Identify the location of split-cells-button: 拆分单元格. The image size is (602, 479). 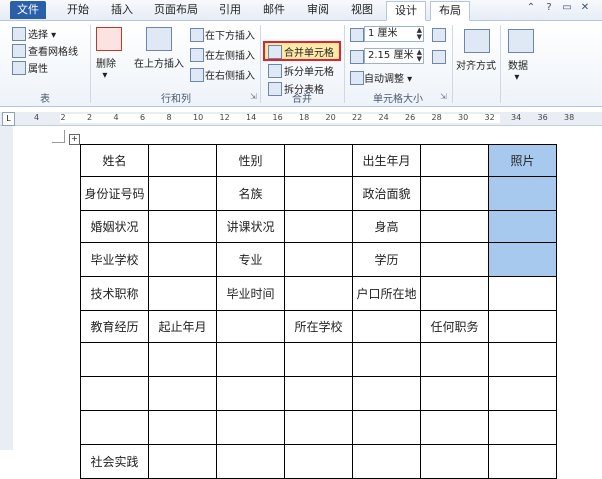
(309, 70).